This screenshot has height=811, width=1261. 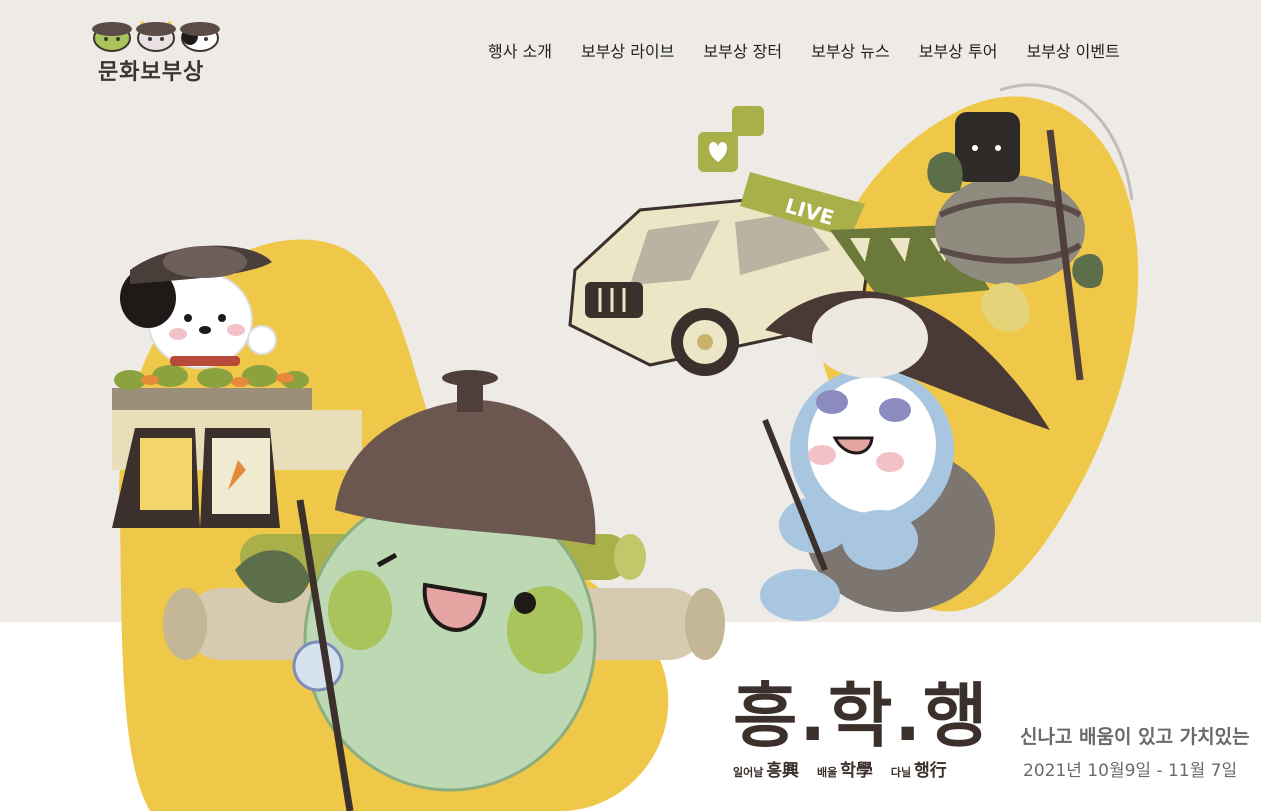 What do you see at coordinates (861, 716) in the screenshot?
I see `hero-title: 흥.학.행` at bounding box center [861, 716].